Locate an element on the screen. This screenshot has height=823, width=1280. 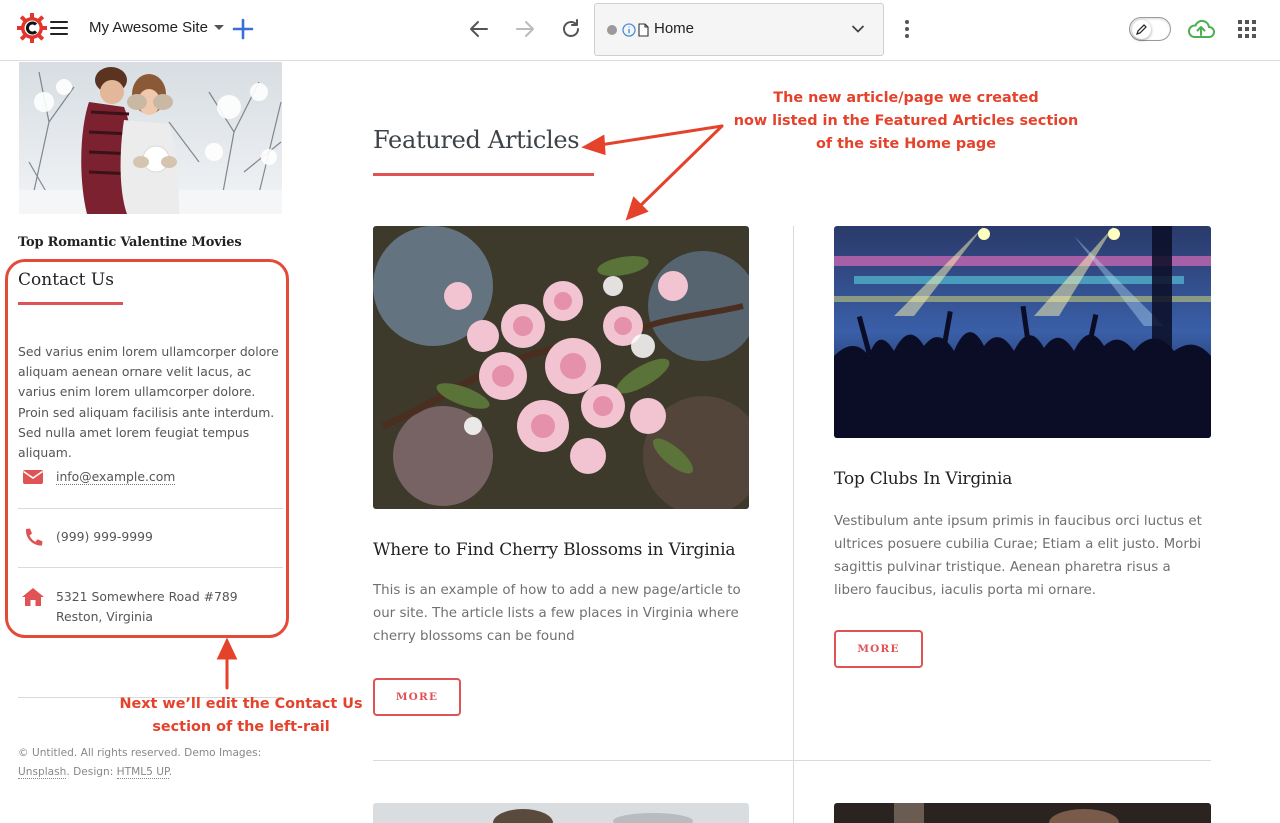
more-options-icon is located at coordinates (907, 29).